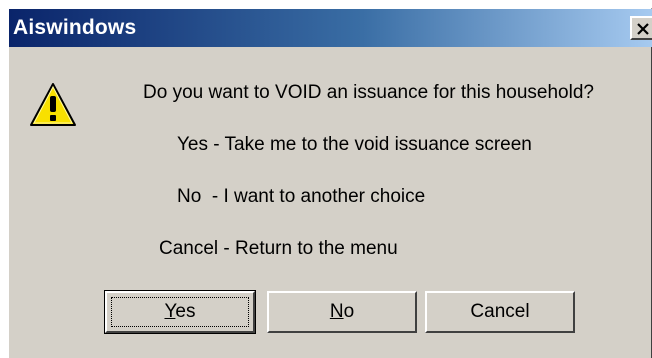 Image resolution: width=652 pixels, height=358 pixels. Describe the element at coordinates (278, 248) in the screenshot. I see `cancel-option-text: Cancel - Return to the menu` at that location.